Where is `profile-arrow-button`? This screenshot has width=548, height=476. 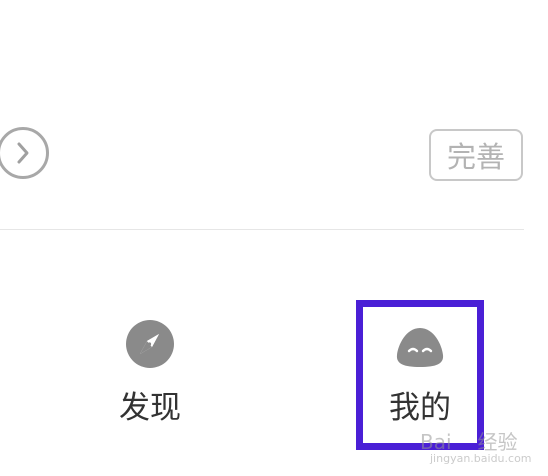
profile-arrow-button is located at coordinates (24, 153).